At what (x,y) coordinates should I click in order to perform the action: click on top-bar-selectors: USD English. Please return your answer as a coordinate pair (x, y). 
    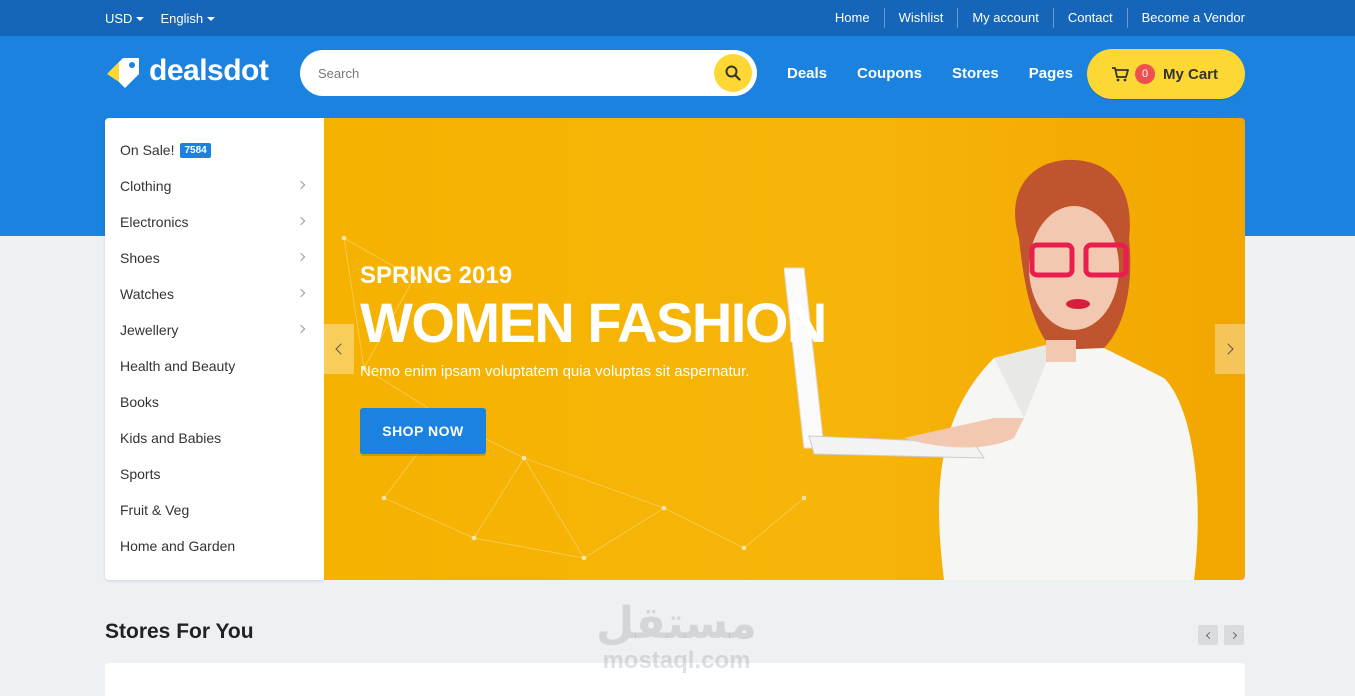
    Looking at the image, I should click on (160, 18).